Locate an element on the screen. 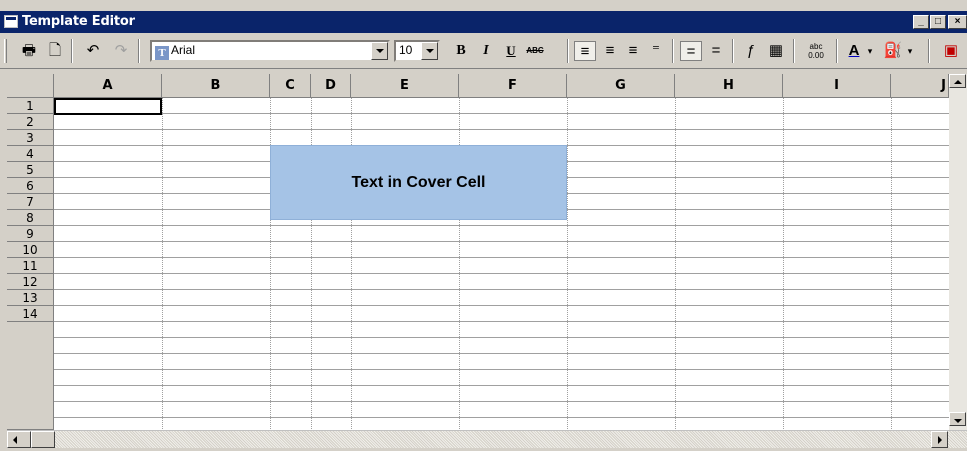 Image resolution: width=967 pixels, height=451 pixels. column-header-i: I is located at coordinates (837, 86).